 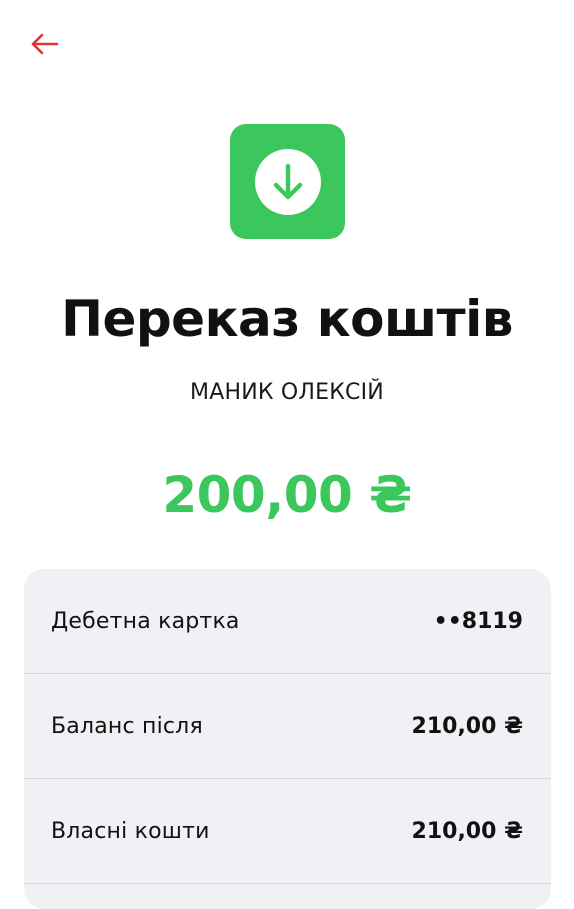 What do you see at coordinates (287, 319) in the screenshot?
I see `page-title: Переказ коштів` at bounding box center [287, 319].